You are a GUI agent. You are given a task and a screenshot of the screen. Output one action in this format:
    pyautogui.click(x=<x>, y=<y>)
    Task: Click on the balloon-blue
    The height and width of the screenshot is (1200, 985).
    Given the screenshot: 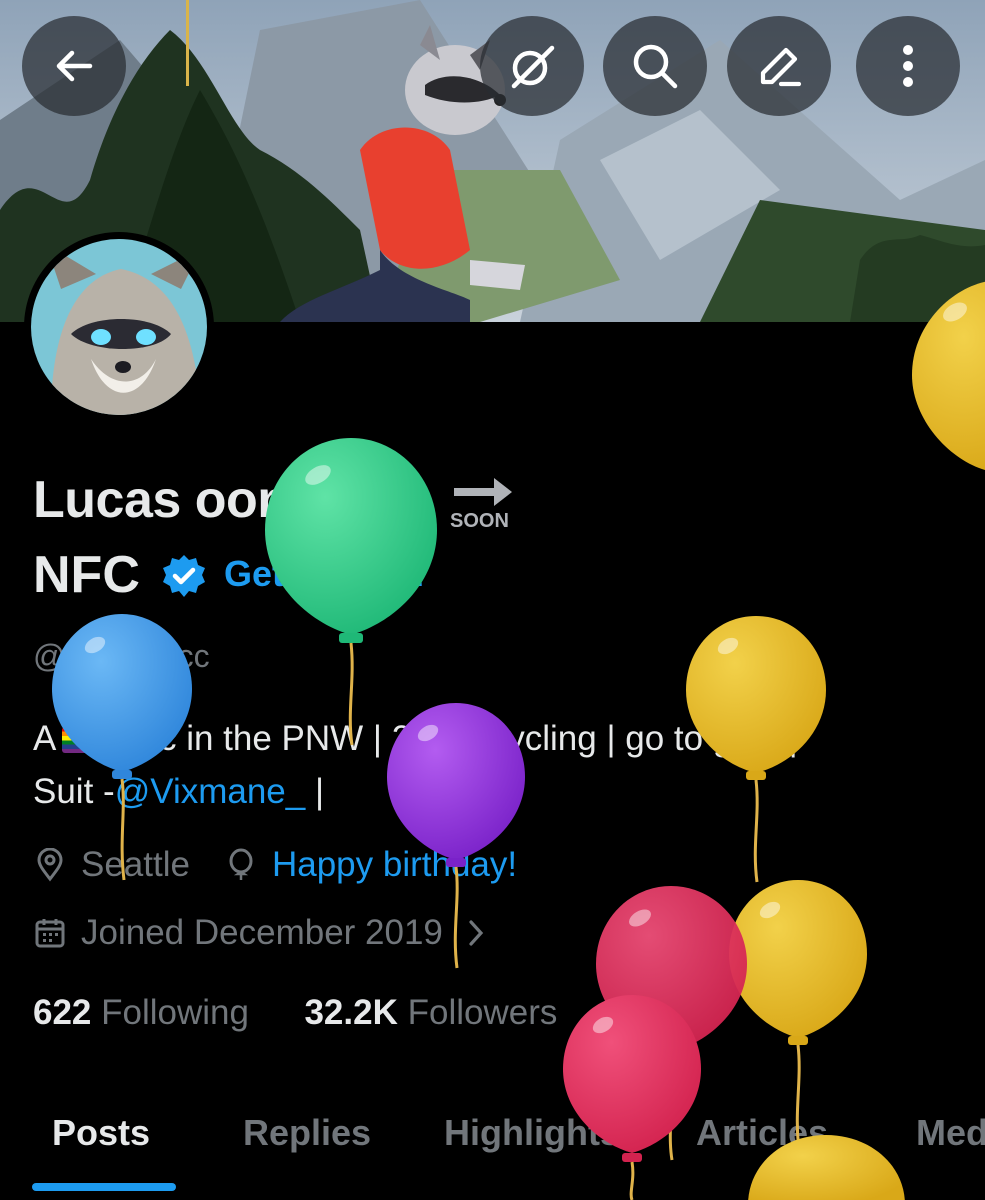 What is the action you would take?
    pyautogui.click(x=122, y=747)
    